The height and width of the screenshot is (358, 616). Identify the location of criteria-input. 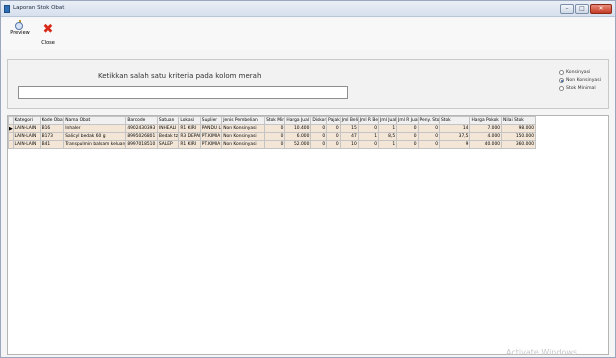
(183, 92).